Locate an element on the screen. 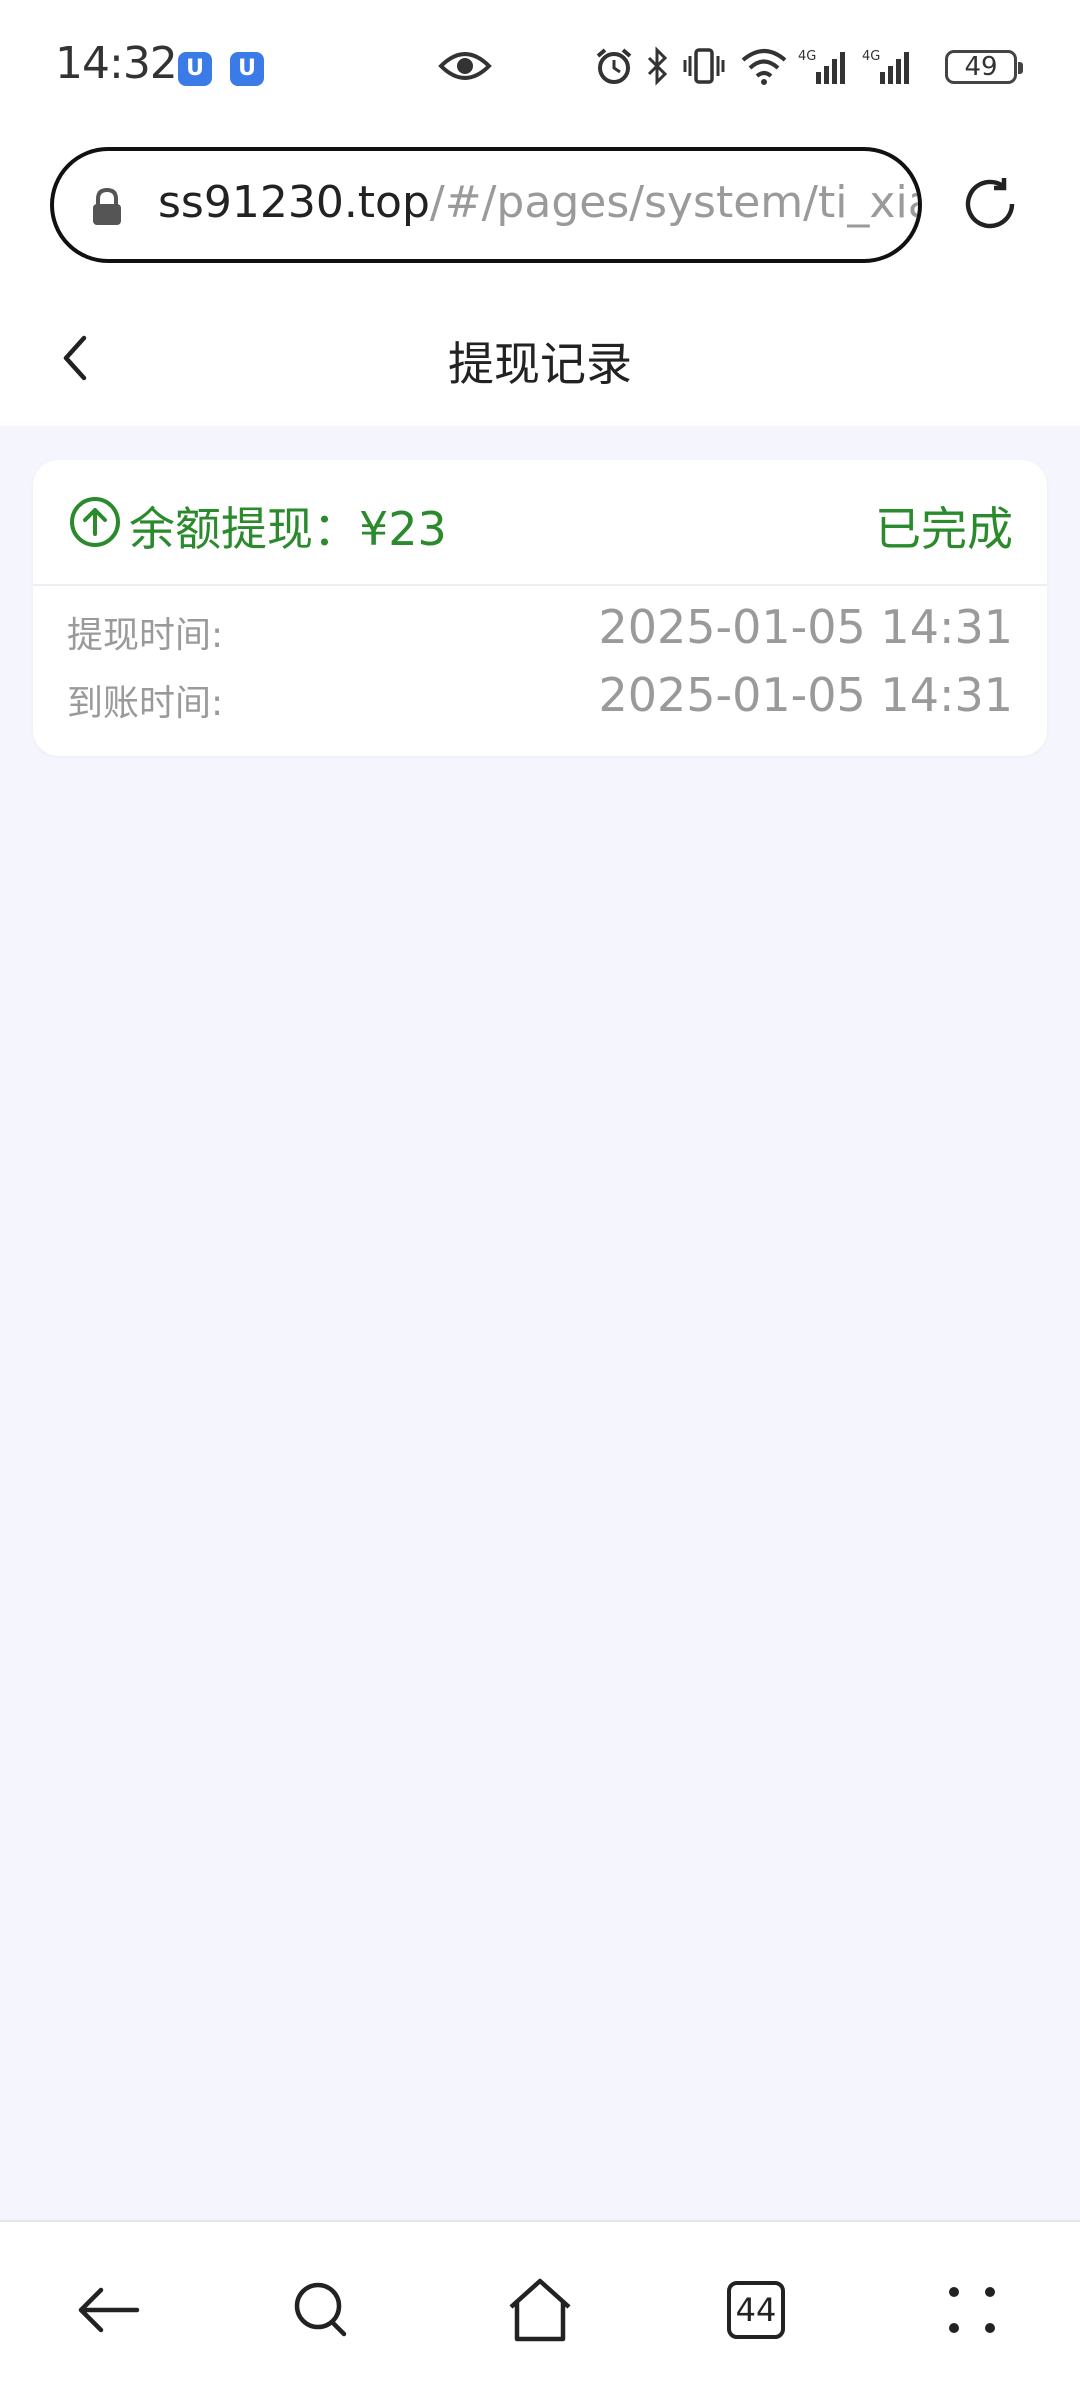 The width and height of the screenshot is (1080, 2388). arrival-time-label: 到账时间: is located at coordinates (145, 703).